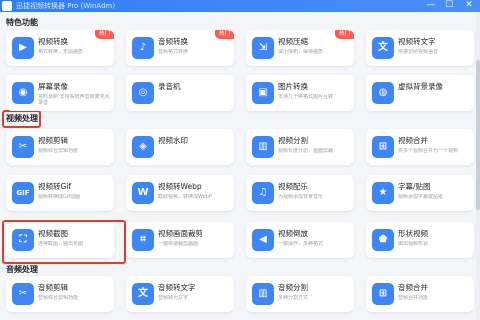 Image resolution: width=480 pixels, height=320 pixels. I want to click on card-recorder: ◎ 录音机, so click(180, 93).